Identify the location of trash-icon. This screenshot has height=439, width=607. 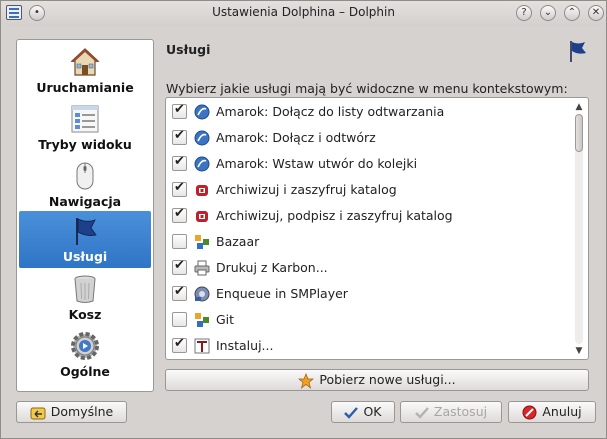
(85, 289).